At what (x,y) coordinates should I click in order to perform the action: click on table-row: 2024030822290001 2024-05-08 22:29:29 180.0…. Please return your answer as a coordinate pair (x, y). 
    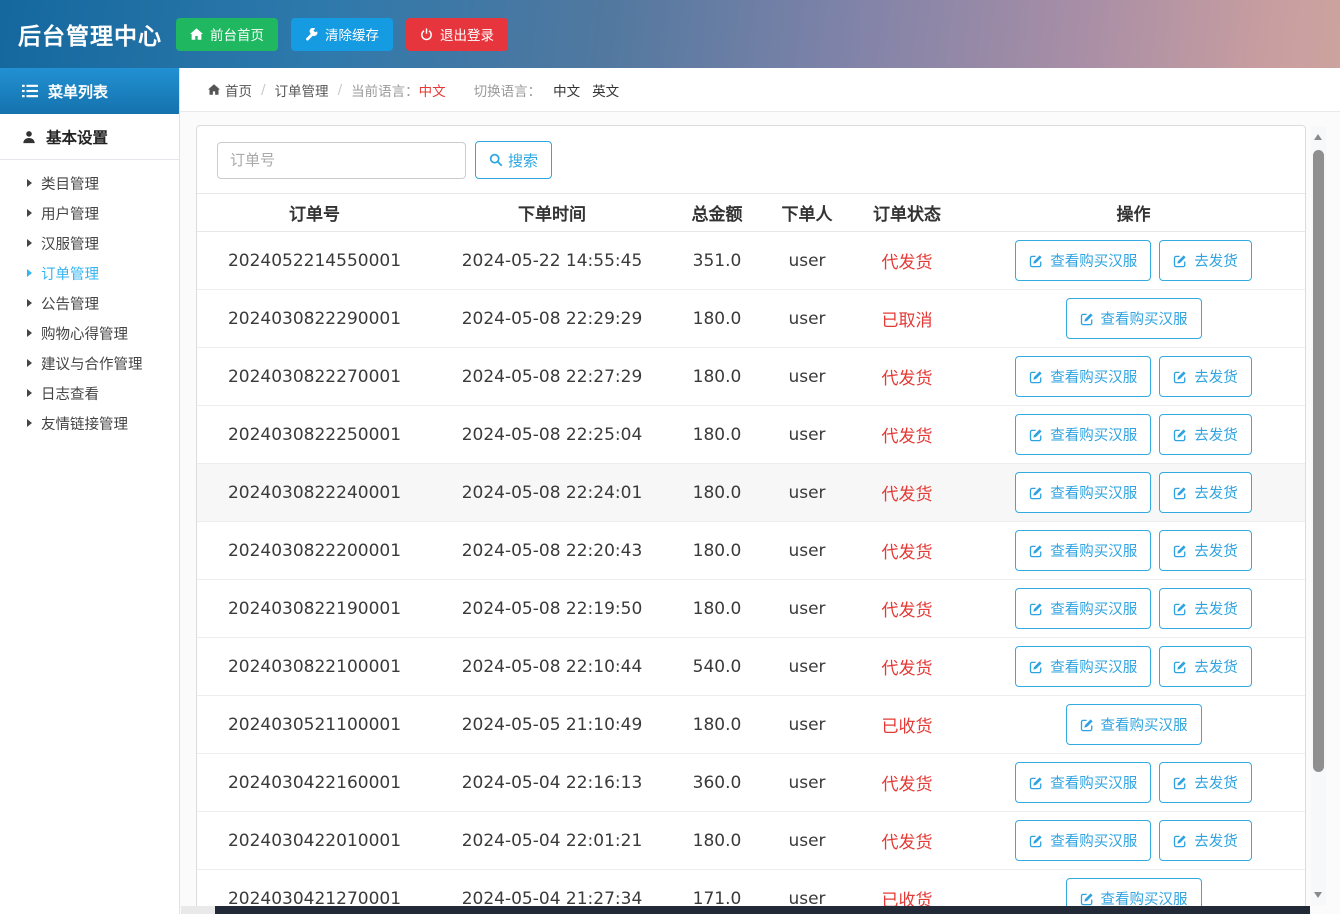
    Looking at the image, I should click on (751, 318).